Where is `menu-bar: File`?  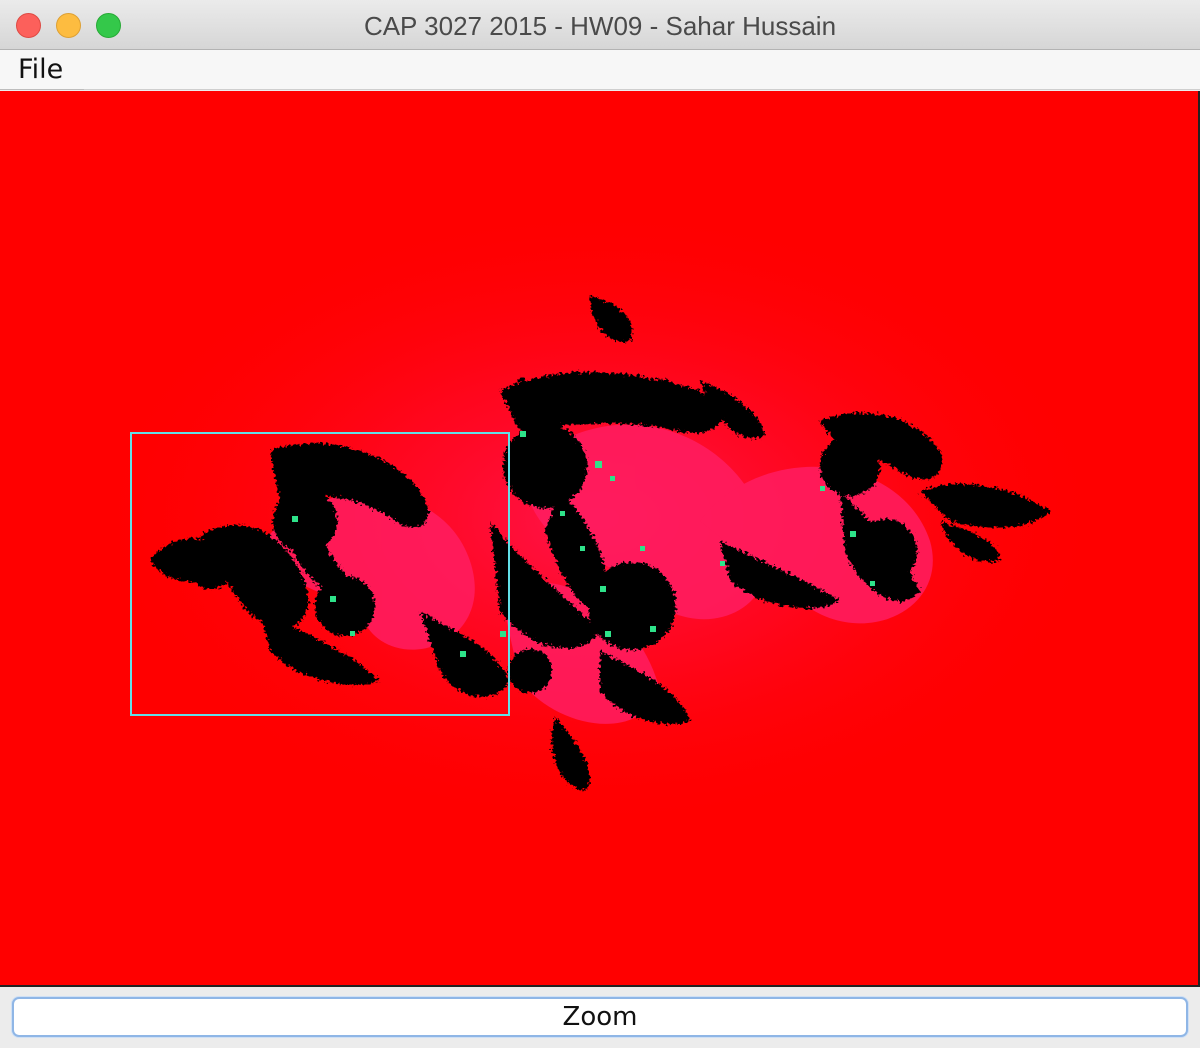
menu-bar: File is located at coordinates (600, 70).